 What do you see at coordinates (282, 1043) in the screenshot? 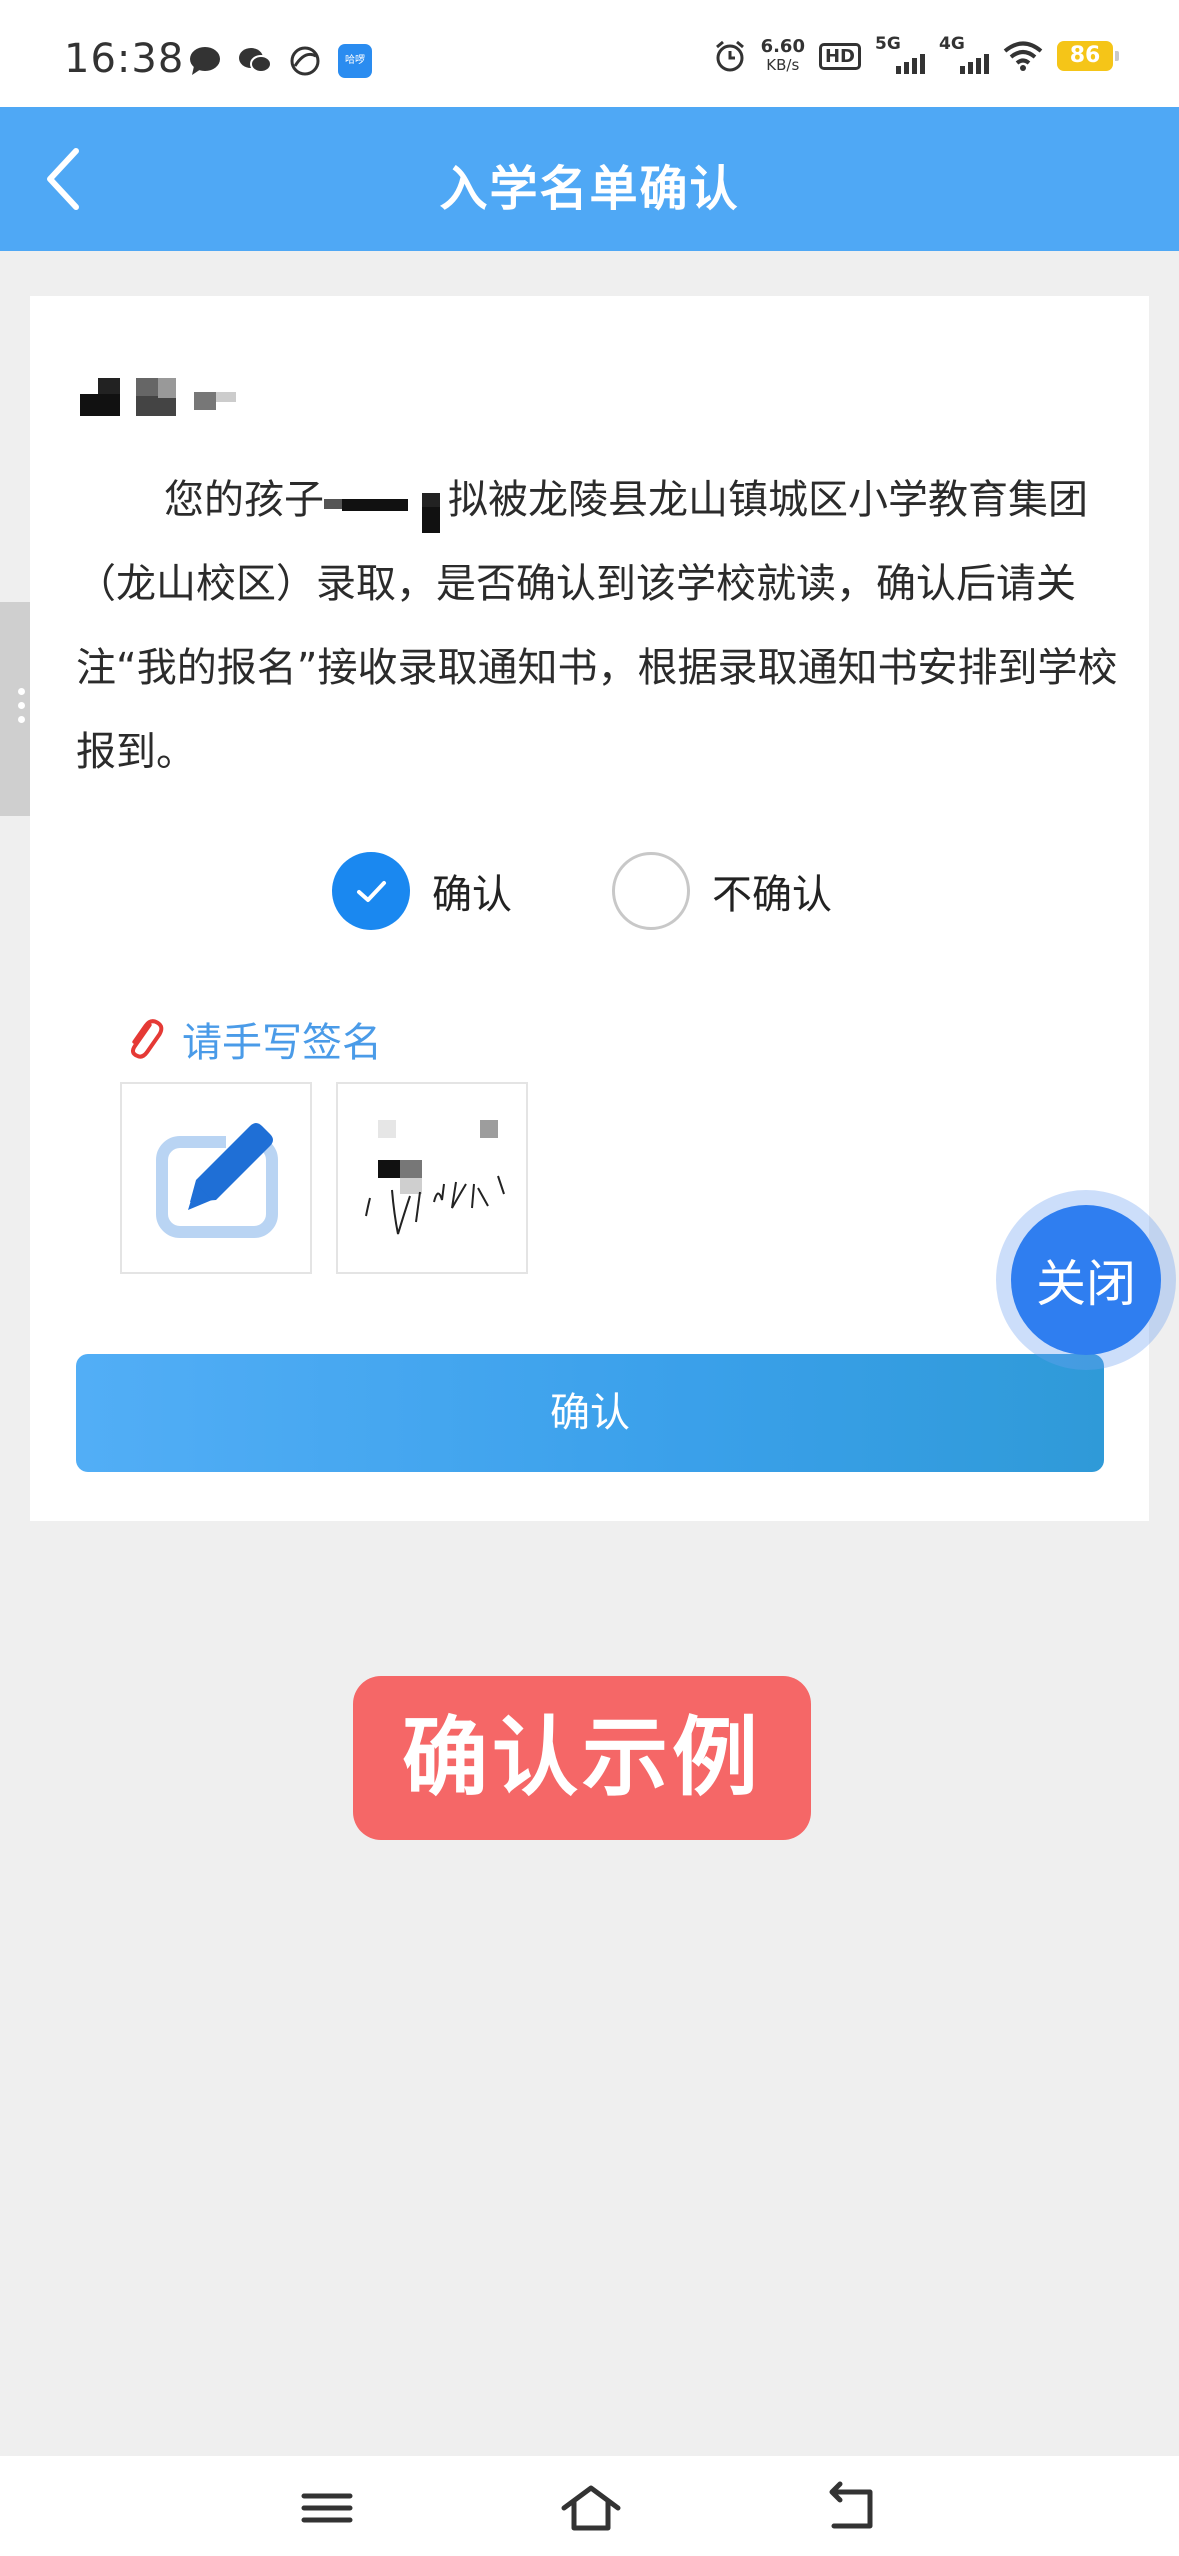
I see `signature-label-text: 请手写签名` at bounding box center [282, 1043].